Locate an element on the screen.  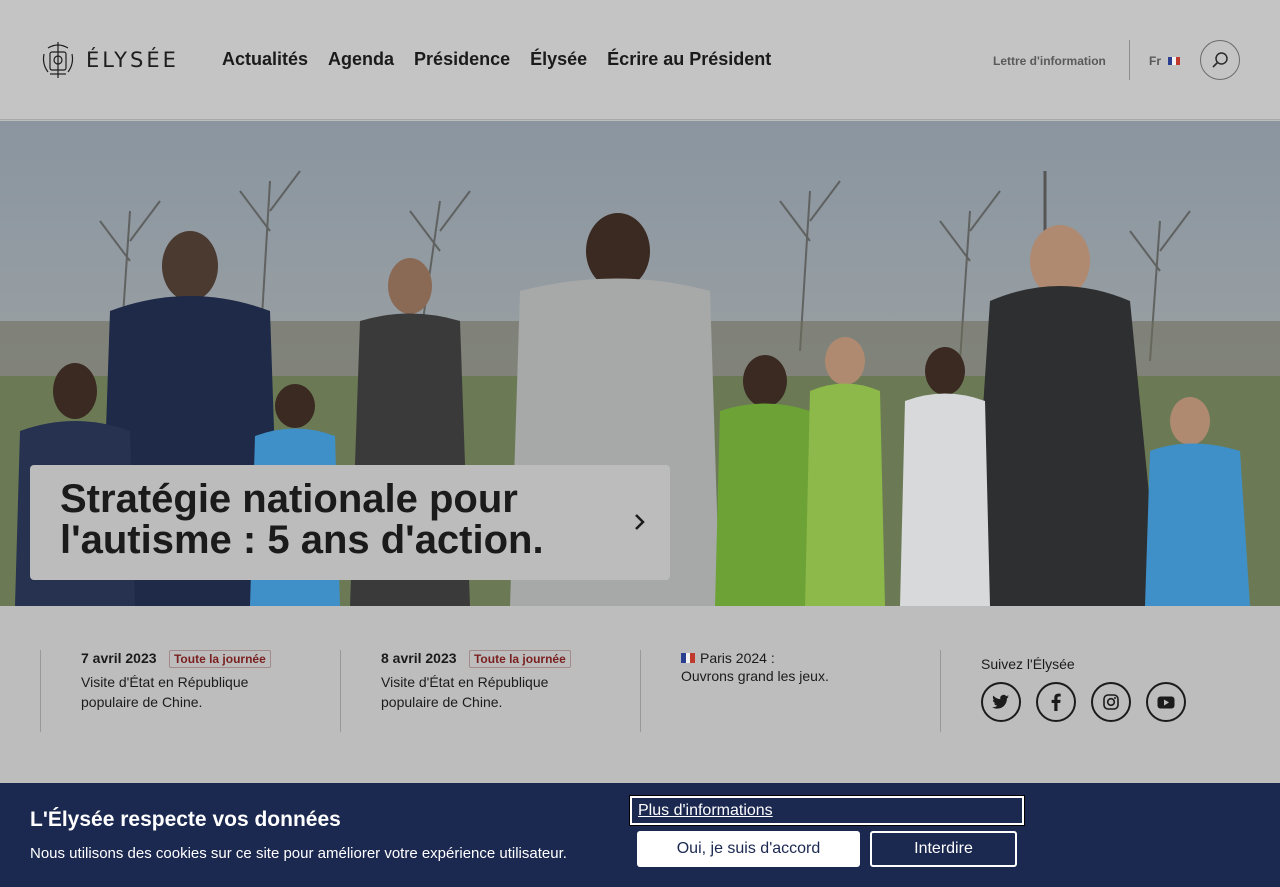
search-button is located at coordinates (1220, 60).